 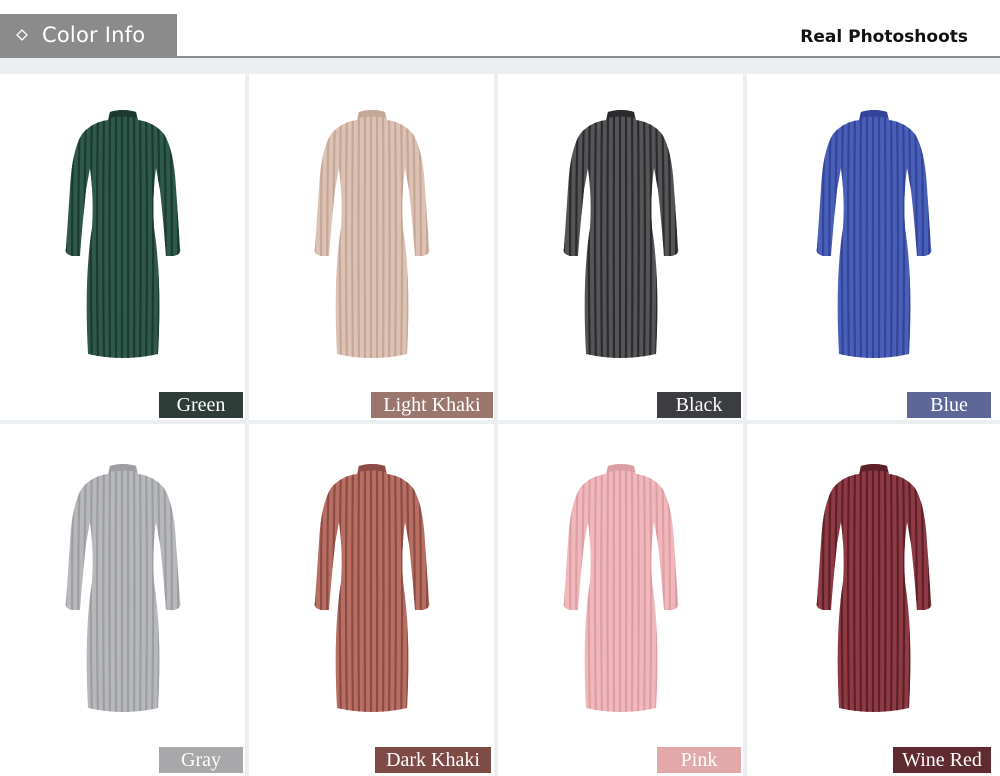 I want to click on color-card-pink: Pink, so click(x=620, y=600).